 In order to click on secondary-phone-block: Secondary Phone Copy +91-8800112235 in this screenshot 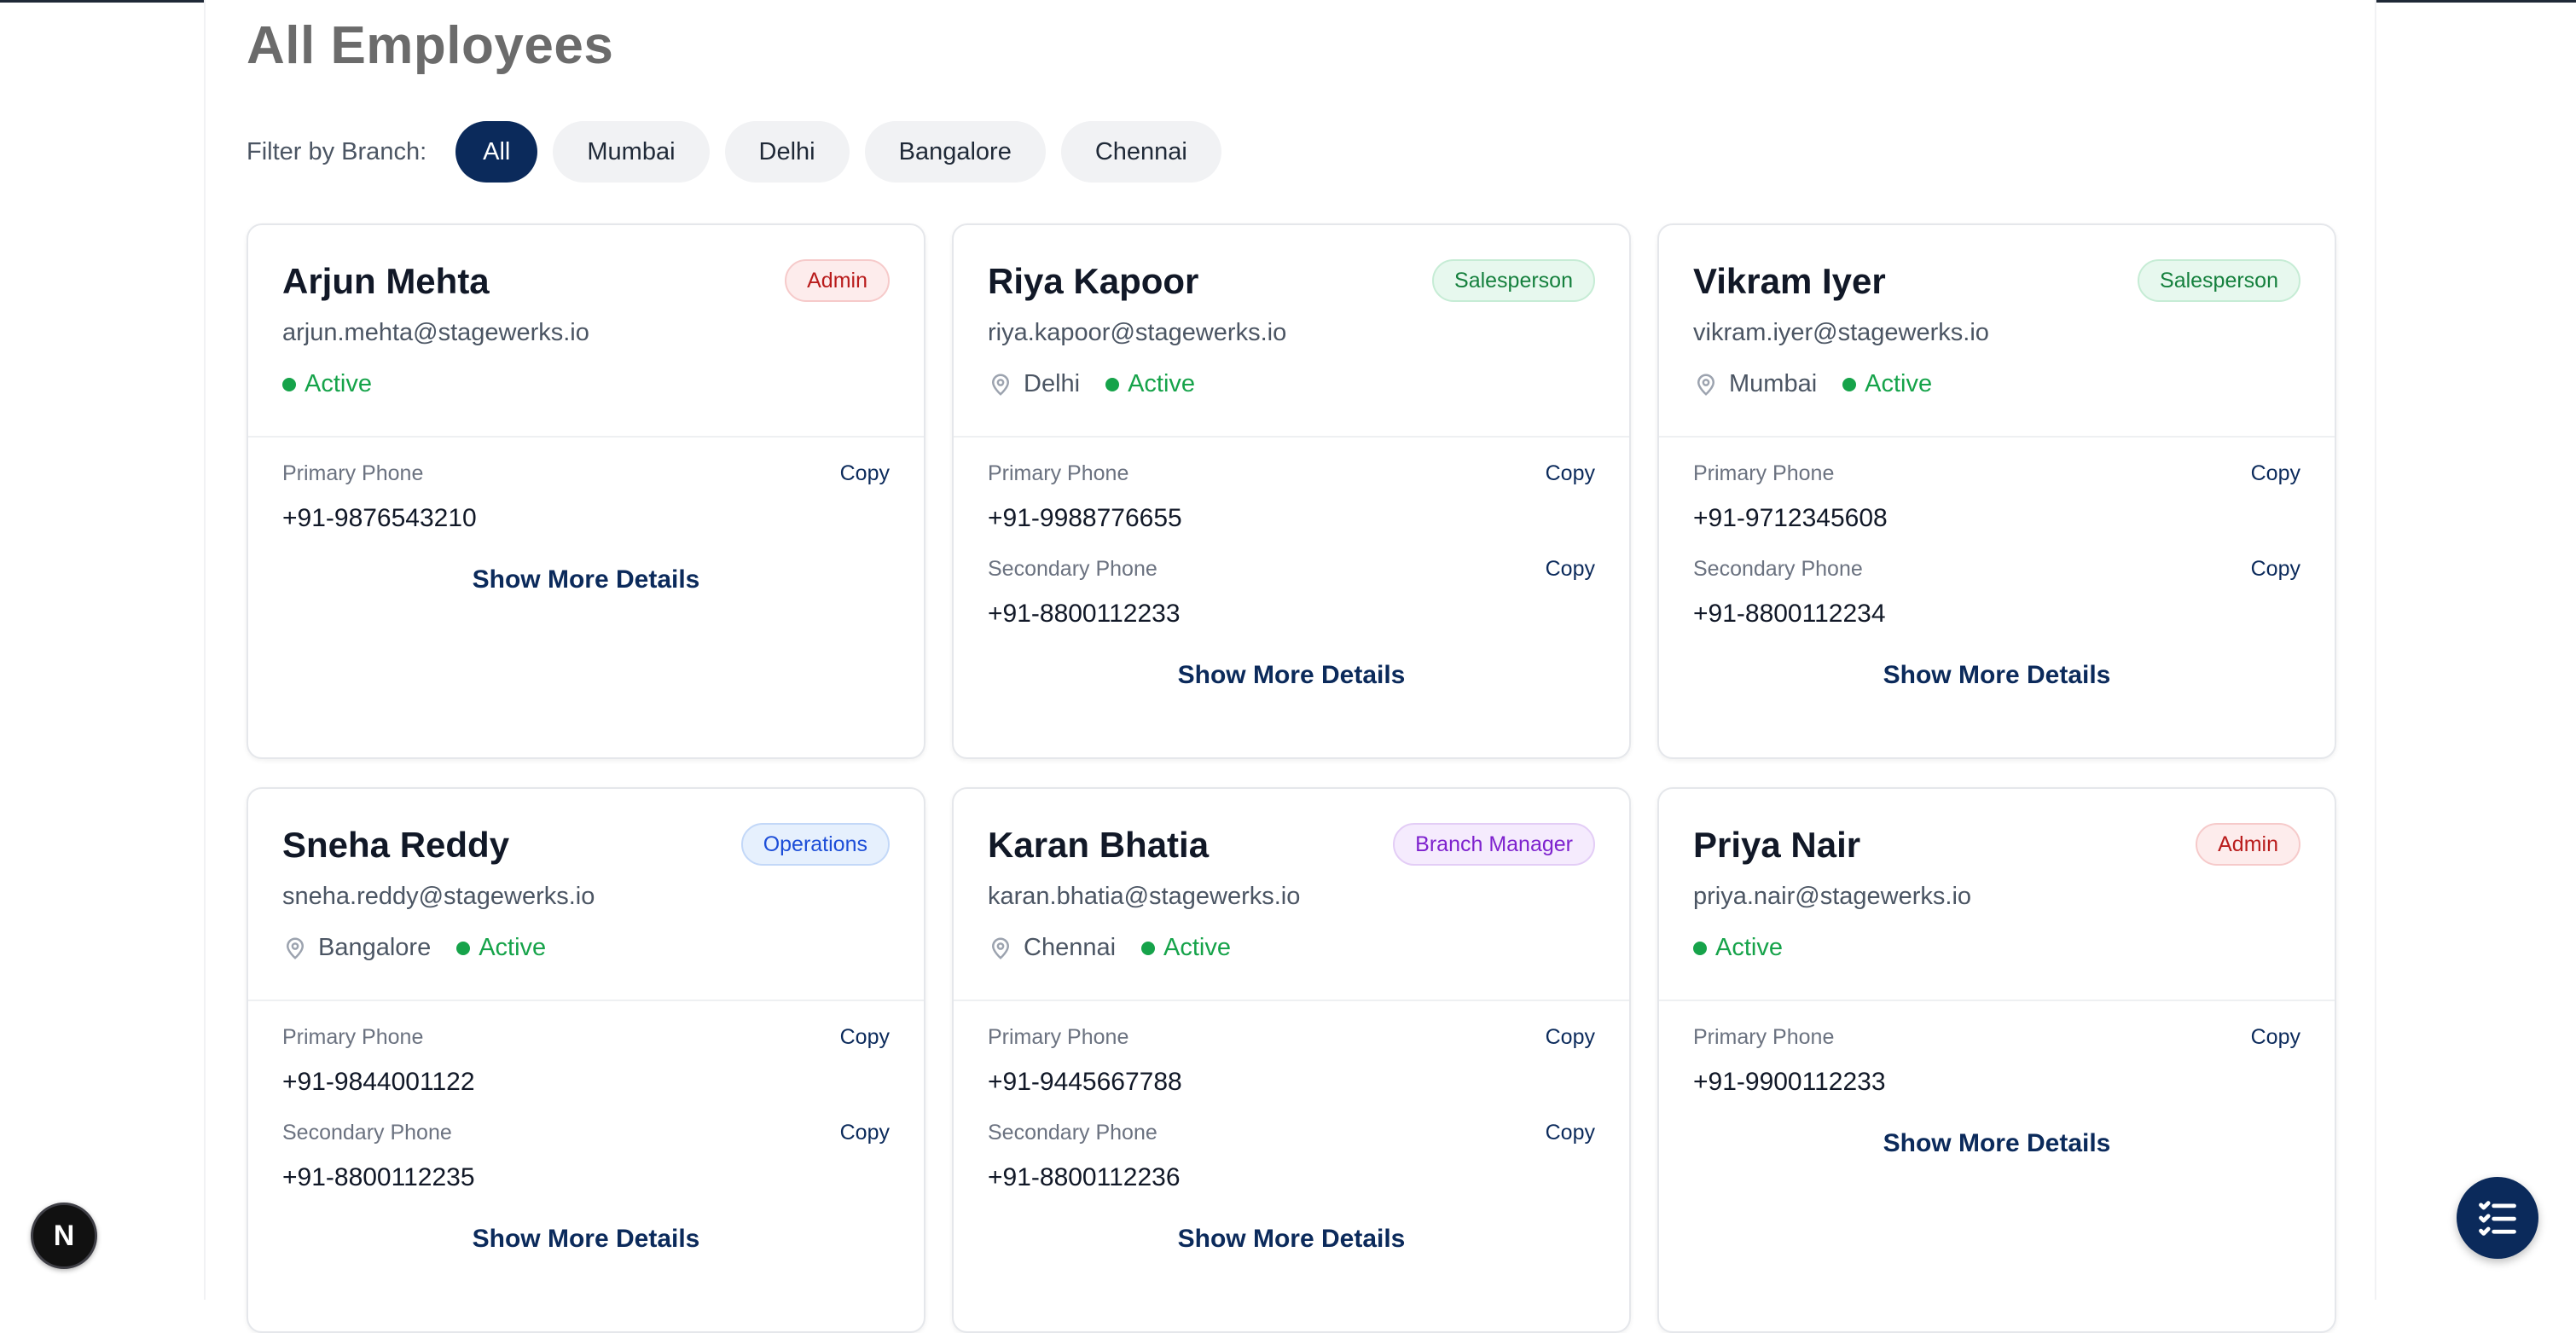, I will do `click(586, 1144)`.